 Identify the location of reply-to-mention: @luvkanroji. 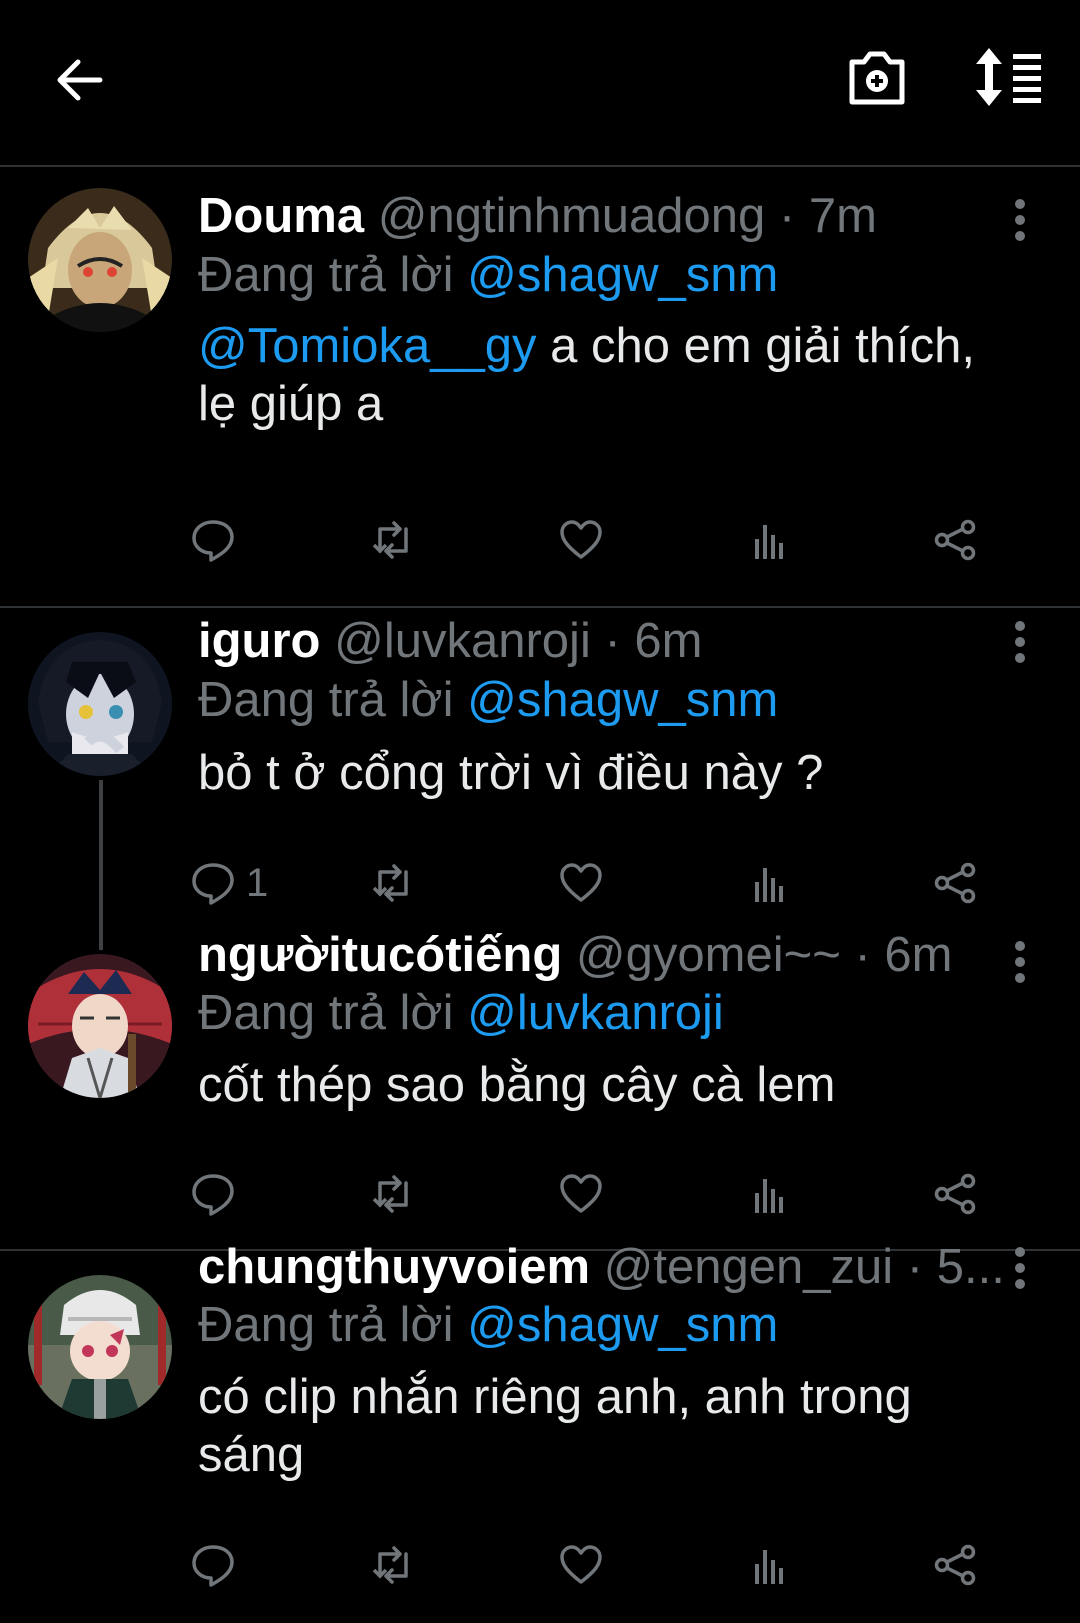
(595, 1013).